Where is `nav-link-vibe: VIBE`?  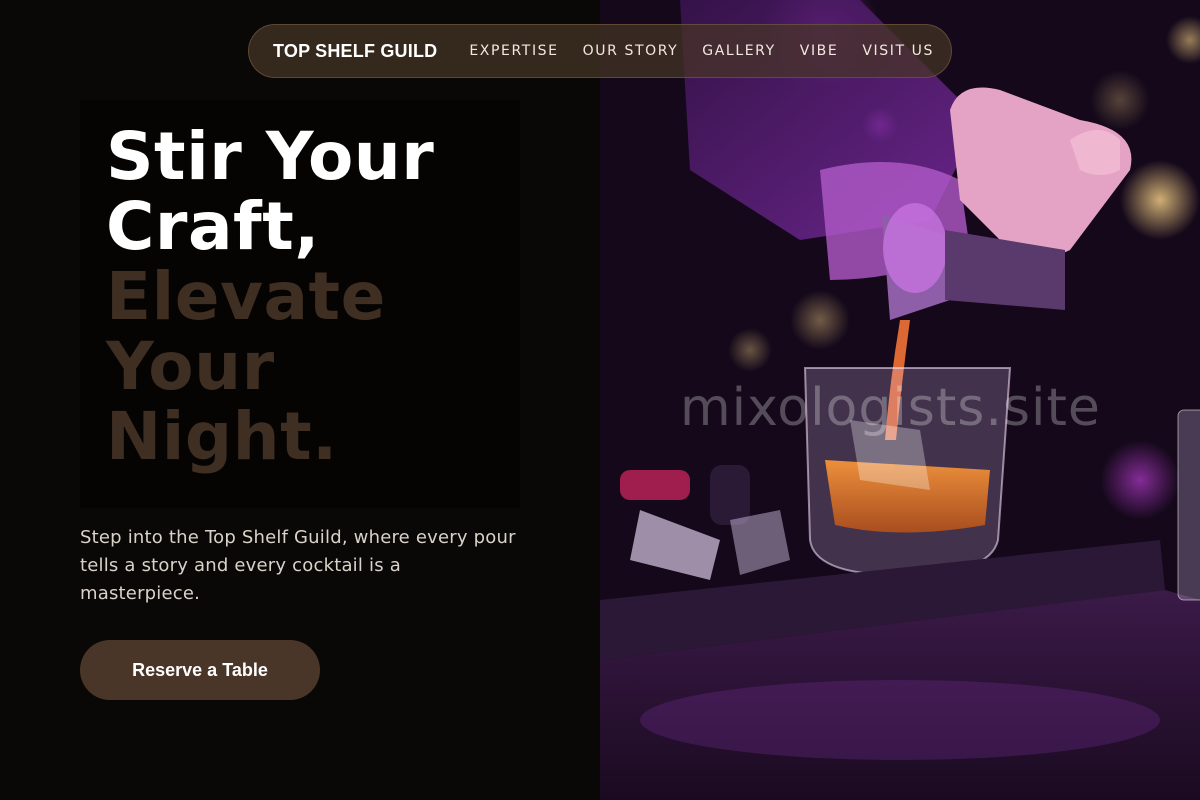 nav-link-vibe: VIBE is located at coordinates (819, 51).